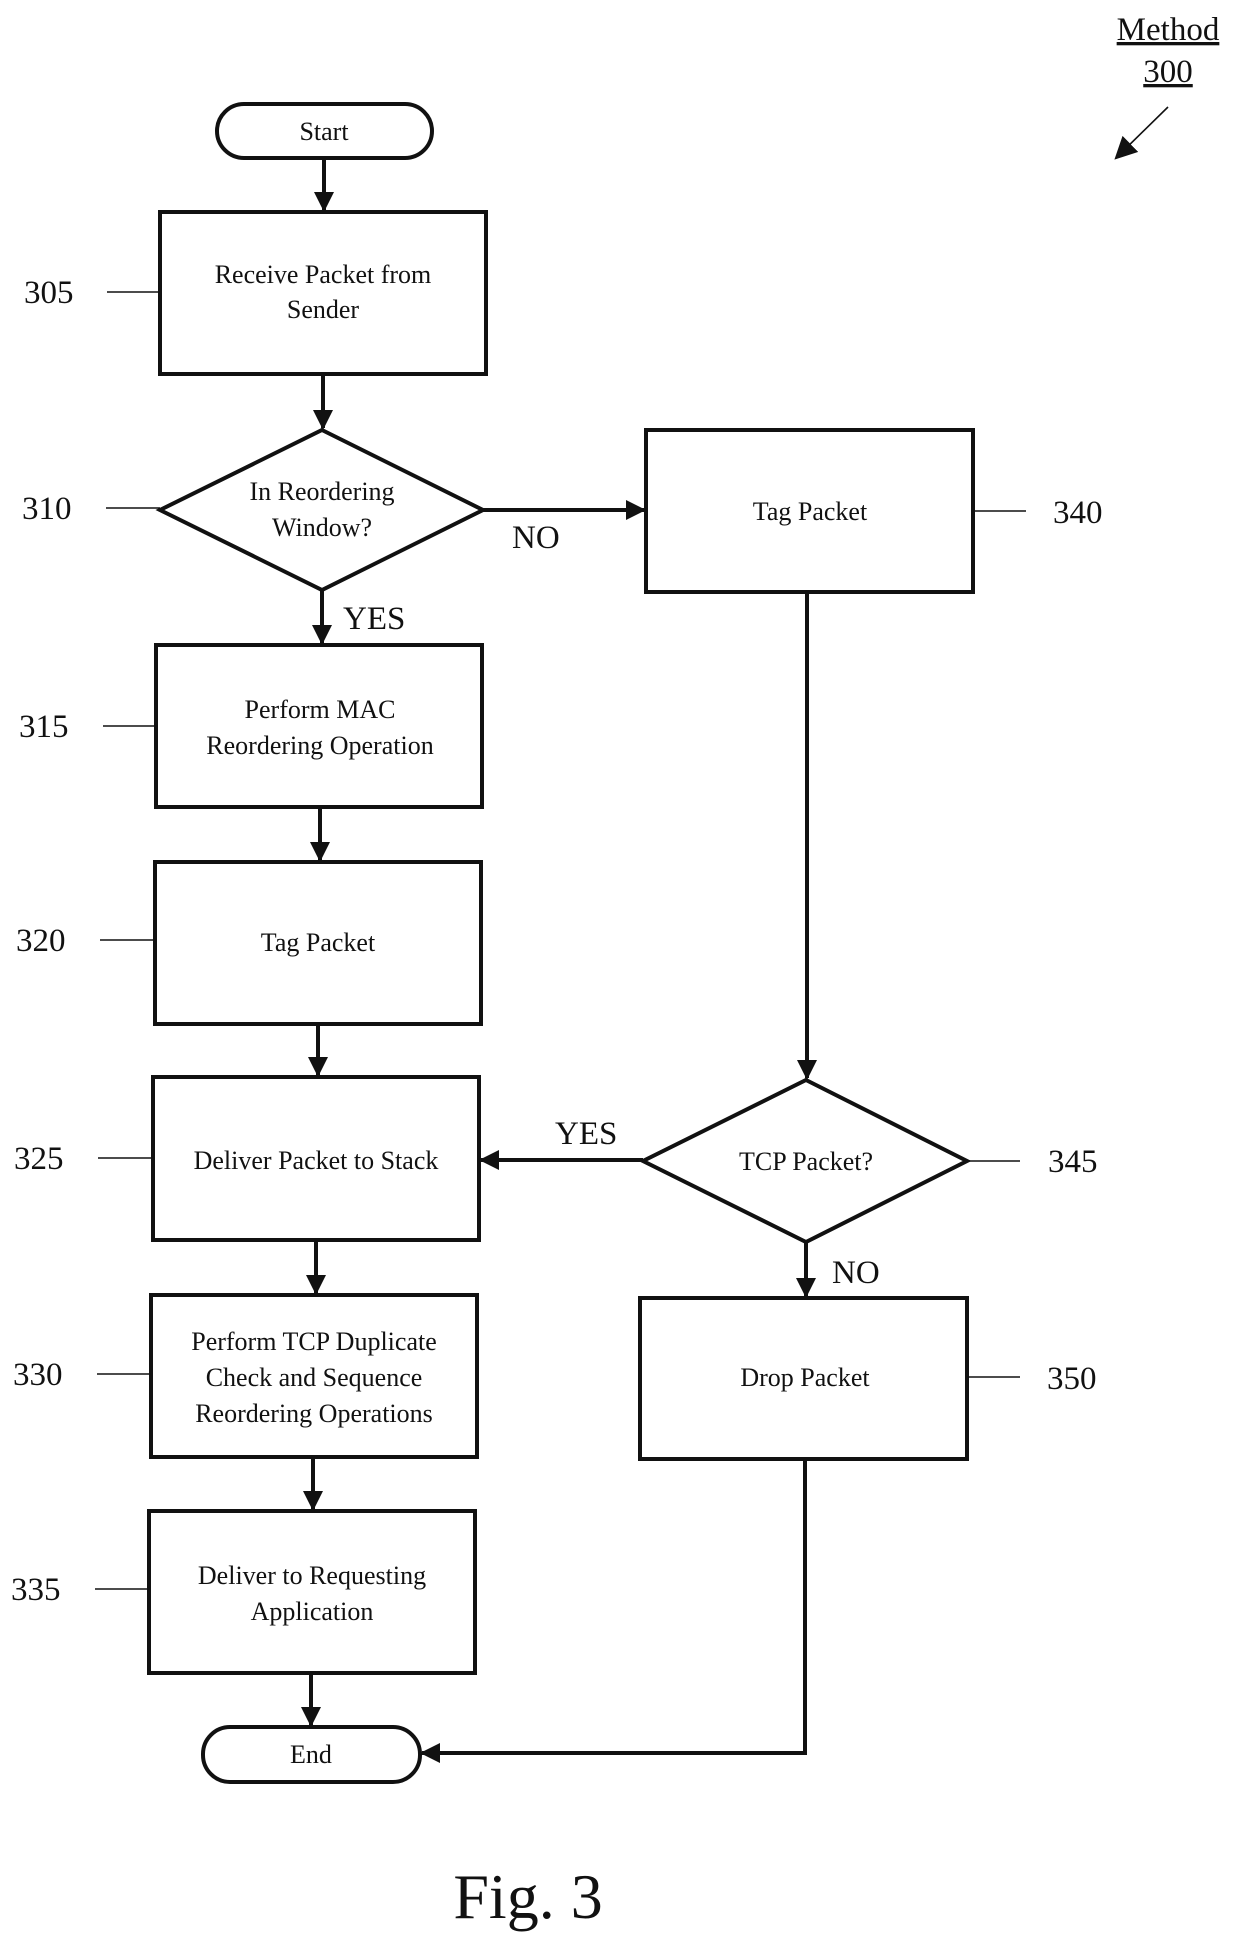  I want to click on end-terminal: End, so click(311, 1754).